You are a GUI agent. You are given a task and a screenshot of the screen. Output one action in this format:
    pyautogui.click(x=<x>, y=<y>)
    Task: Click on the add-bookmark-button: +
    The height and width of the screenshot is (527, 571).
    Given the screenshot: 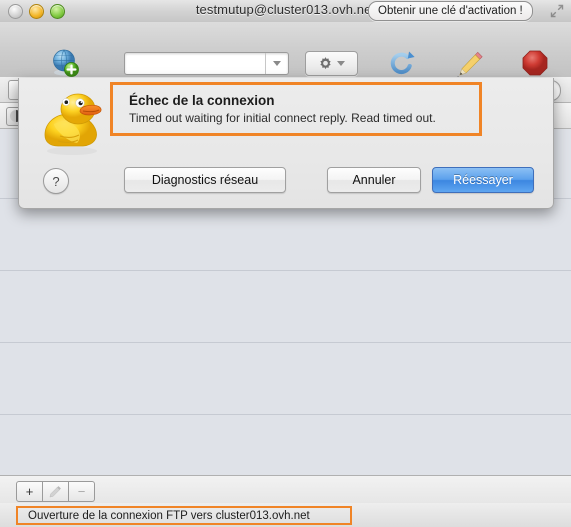 What is the action you would take?
    pyautogui.click(x=29, y=491)
    